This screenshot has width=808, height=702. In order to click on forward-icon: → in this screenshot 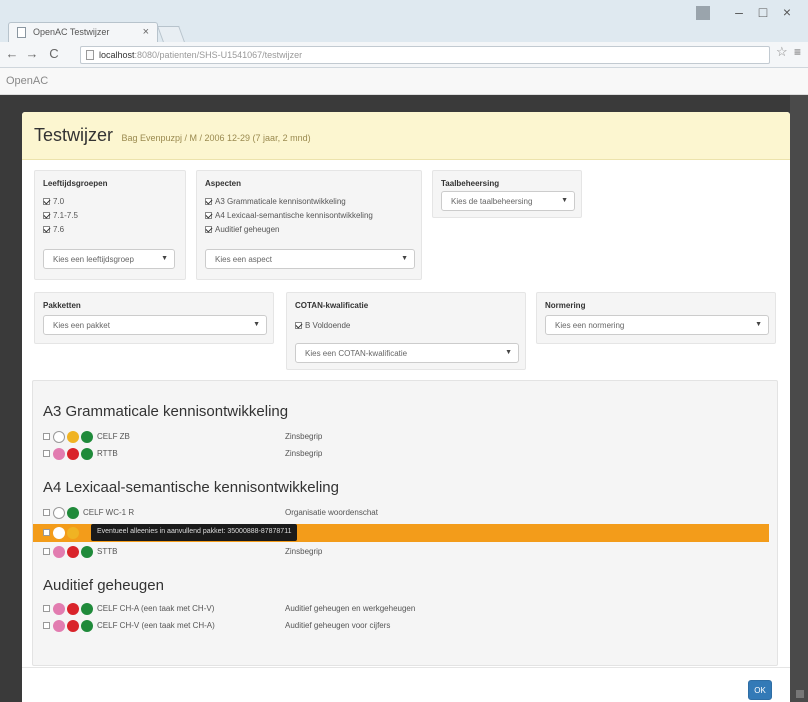, I will do `click(32, 53)`.